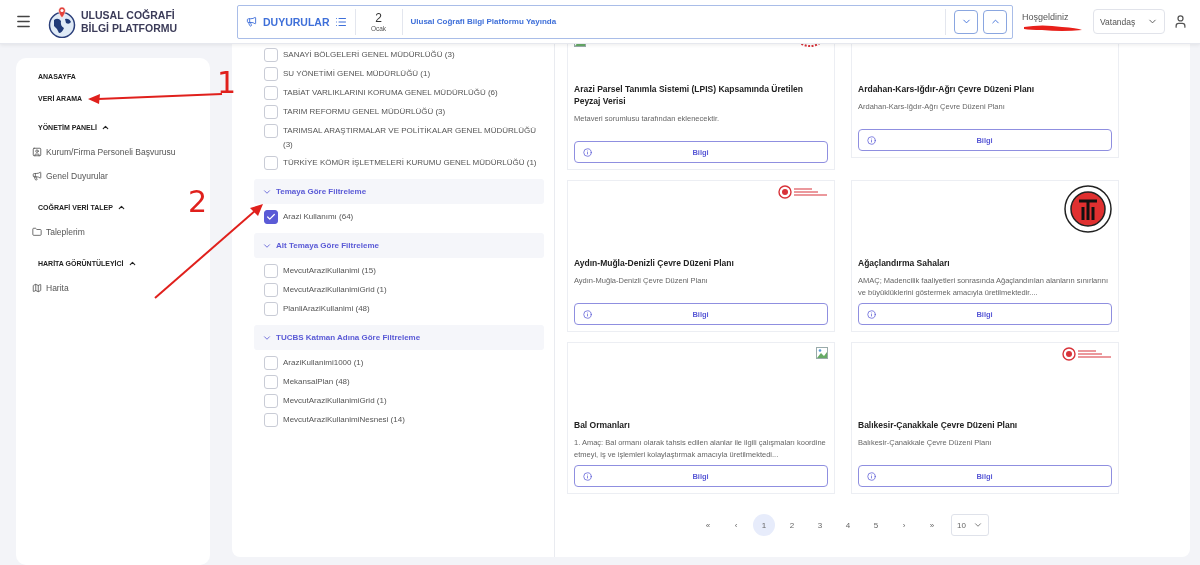 The width and height of the screenshot is (1200, 565). I want to click on card-title: Arazi Parsel Tanımla Sistemi (LPIS) Kapsamında Üretilen Peyzaj Verisi, so click(689, 95).